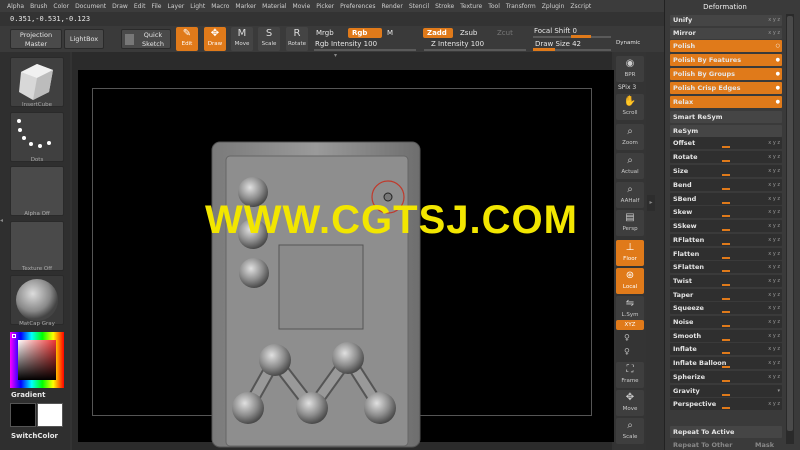 The image size is (800, 450). I want to click on menu-item-color: Color, so click(61, 6).